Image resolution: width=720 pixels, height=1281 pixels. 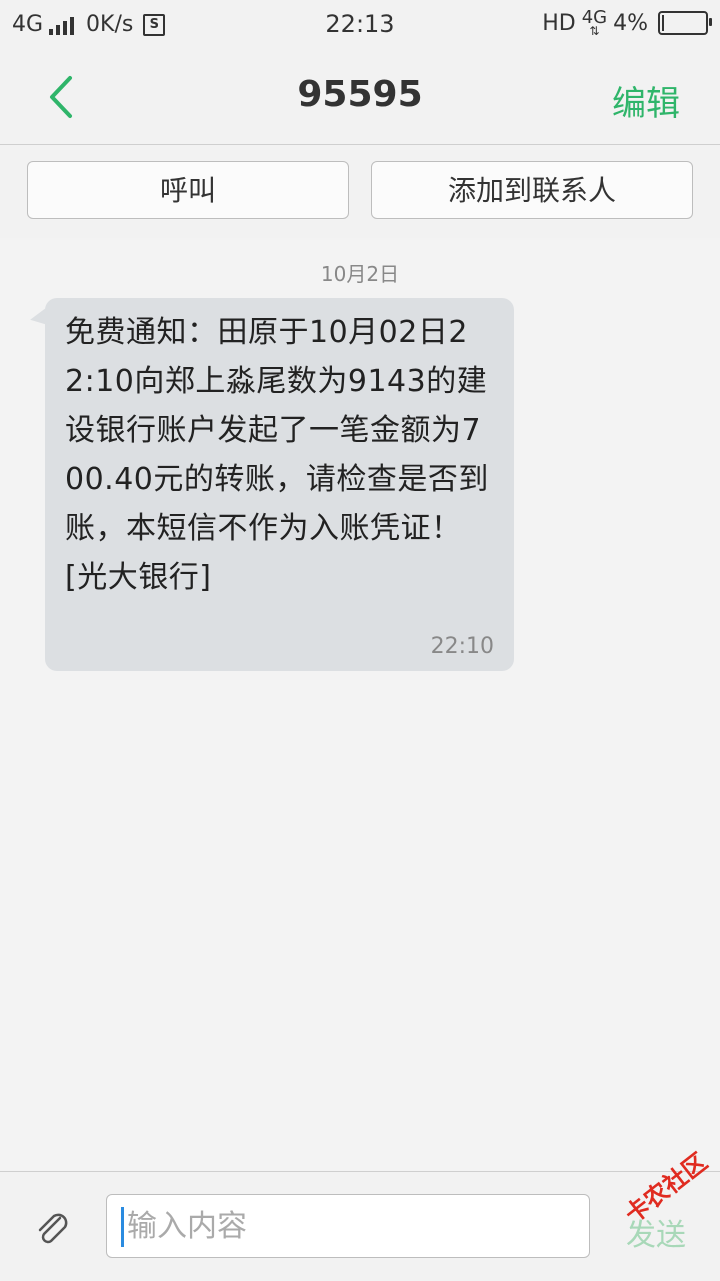 I want to click on compose-bar: 输入内容 发送 卡农社区, so click(x=360, y=1214).